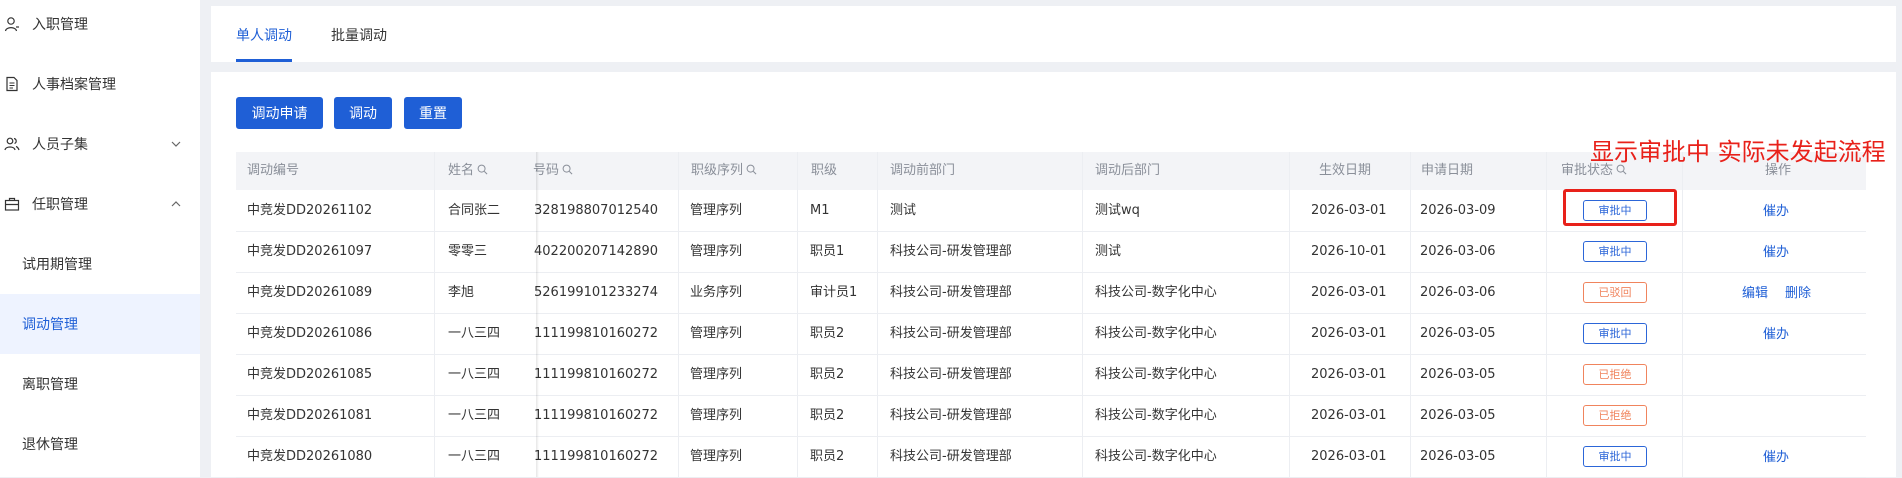  What do you see at coordinates (1349, 251) in the screenshot?
I see `cell-effective-date: 2026-10-01` at bounding box center [1349, 251].